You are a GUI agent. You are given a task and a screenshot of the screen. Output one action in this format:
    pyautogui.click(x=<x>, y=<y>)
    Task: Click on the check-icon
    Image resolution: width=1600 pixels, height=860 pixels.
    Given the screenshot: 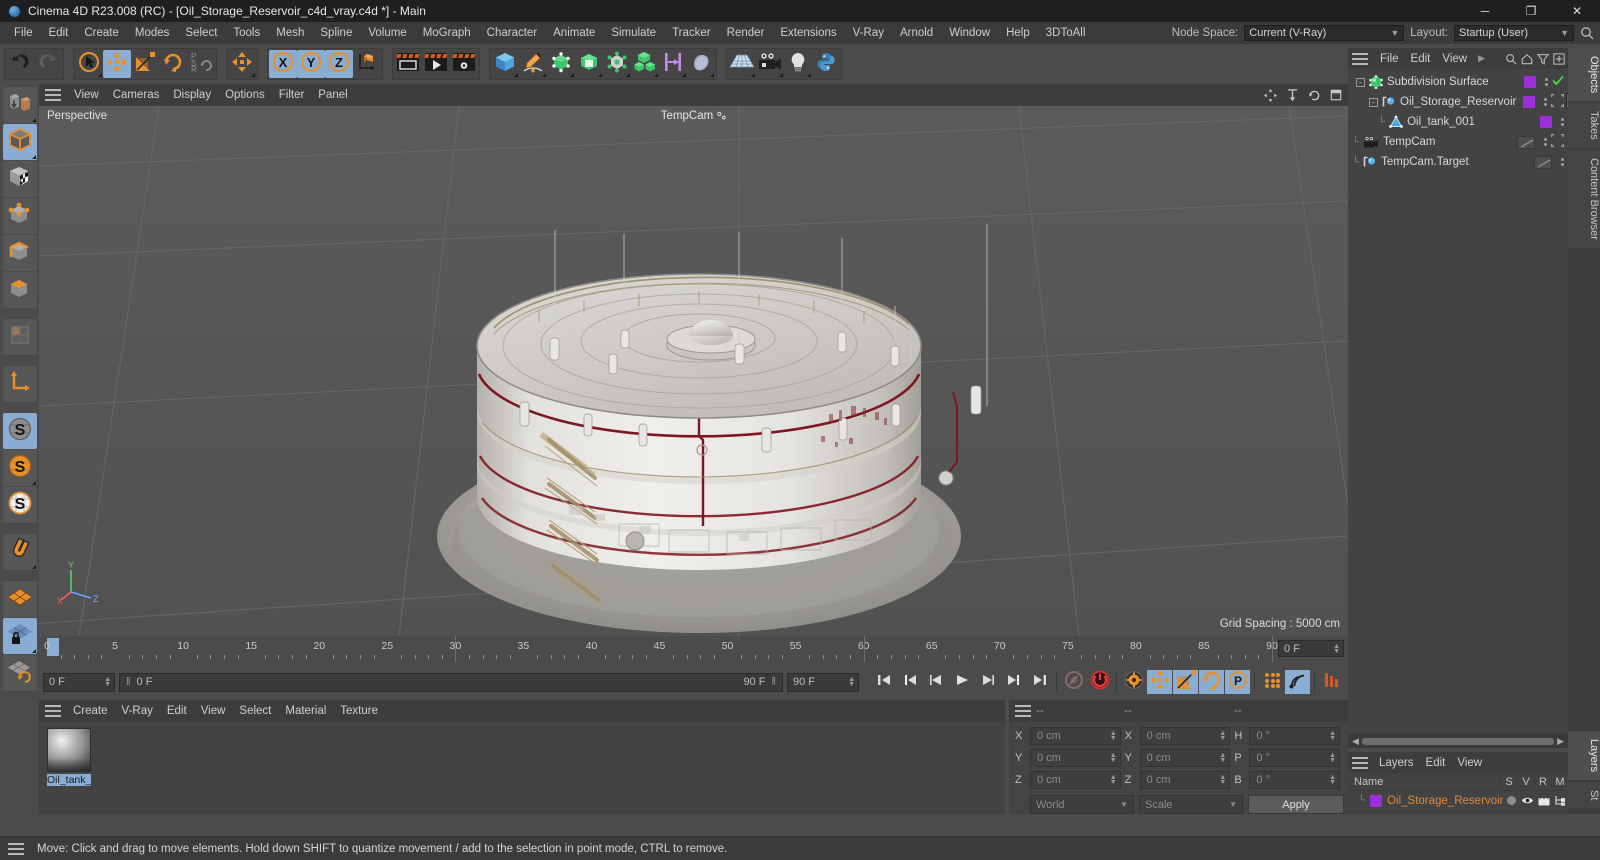 What is the action you would take?
    pyautogui.click(x=1558, y=82)
    